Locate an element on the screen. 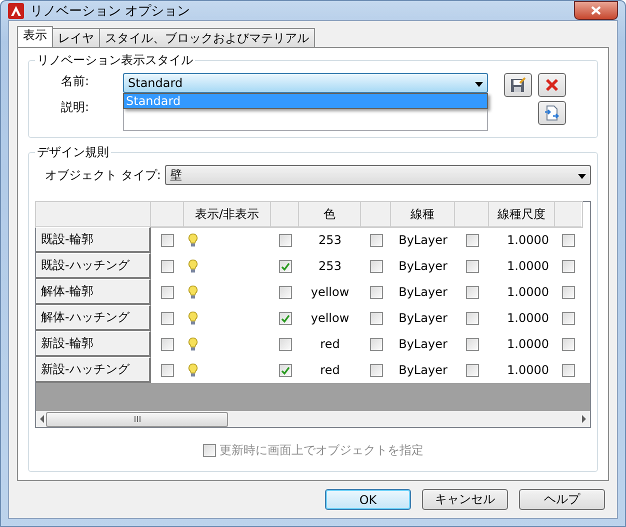 The height and width of the screenshot is (527, 626). scrollbar-thumb is located at coordinates (137, 419).